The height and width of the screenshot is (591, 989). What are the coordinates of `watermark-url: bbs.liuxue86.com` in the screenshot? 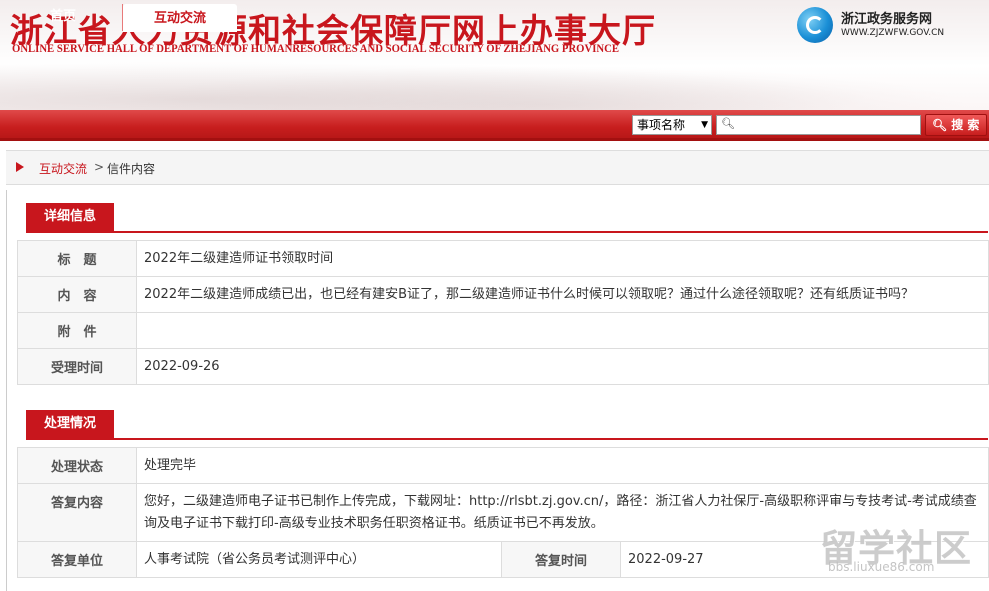 It's located at (881, 567).